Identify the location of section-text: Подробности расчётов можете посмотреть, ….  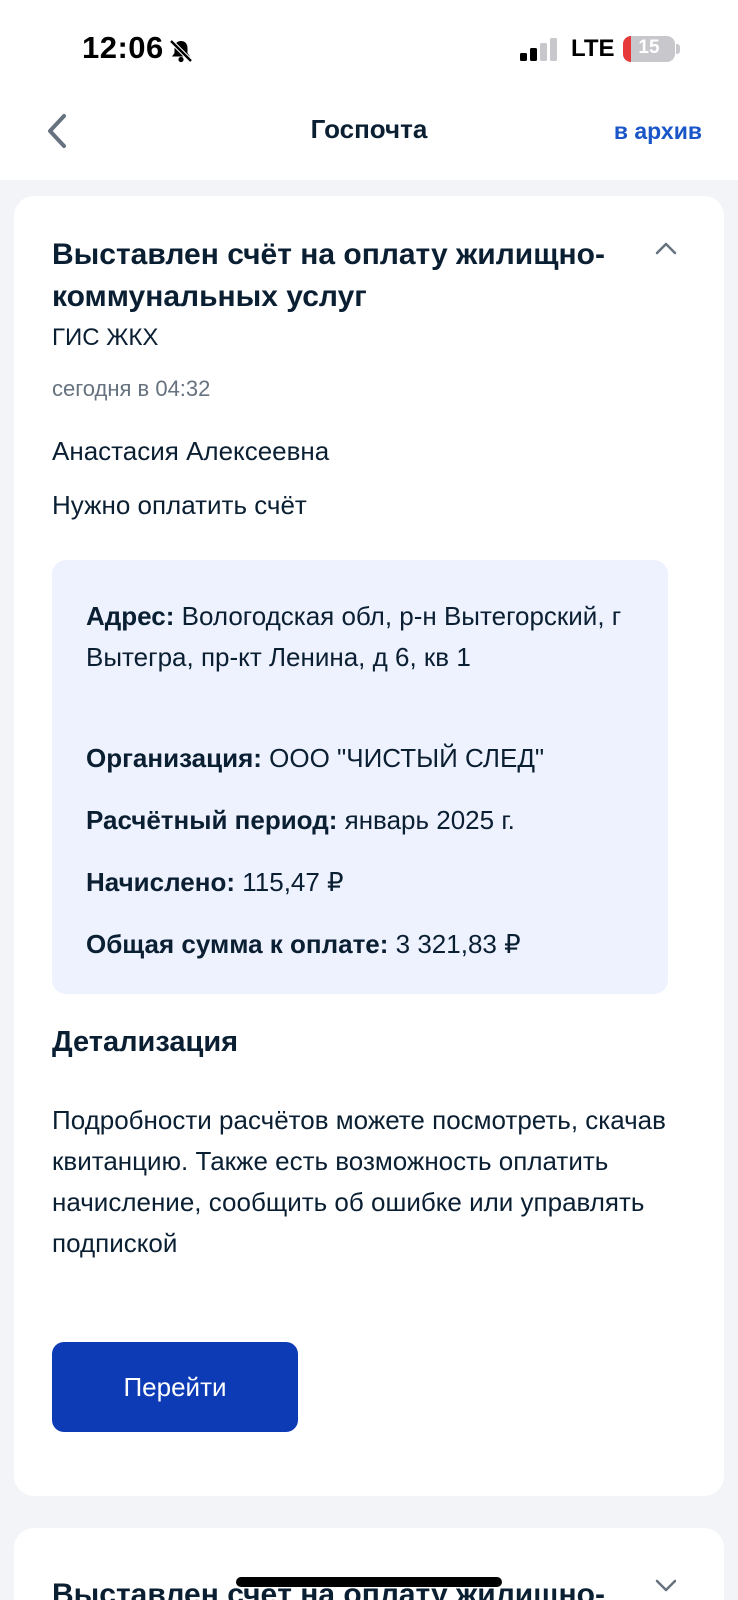
(359, 1181).